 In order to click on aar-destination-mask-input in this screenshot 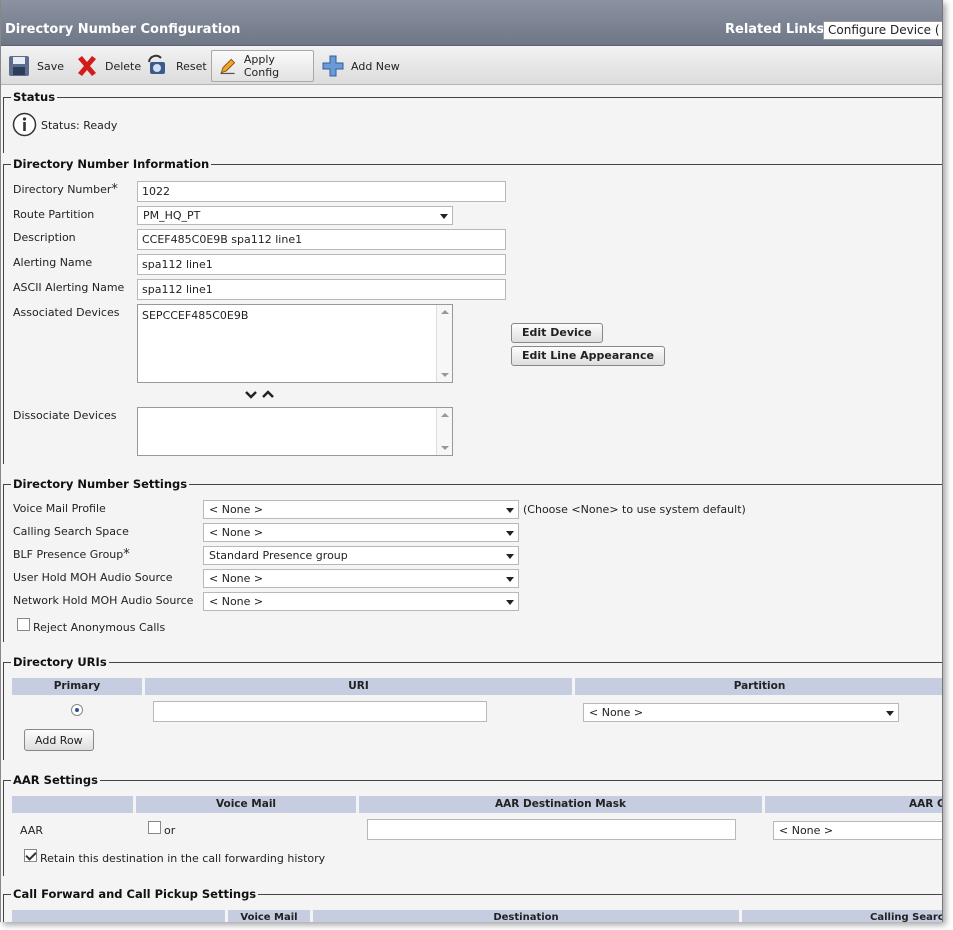, I will do `click(551, 829)`.